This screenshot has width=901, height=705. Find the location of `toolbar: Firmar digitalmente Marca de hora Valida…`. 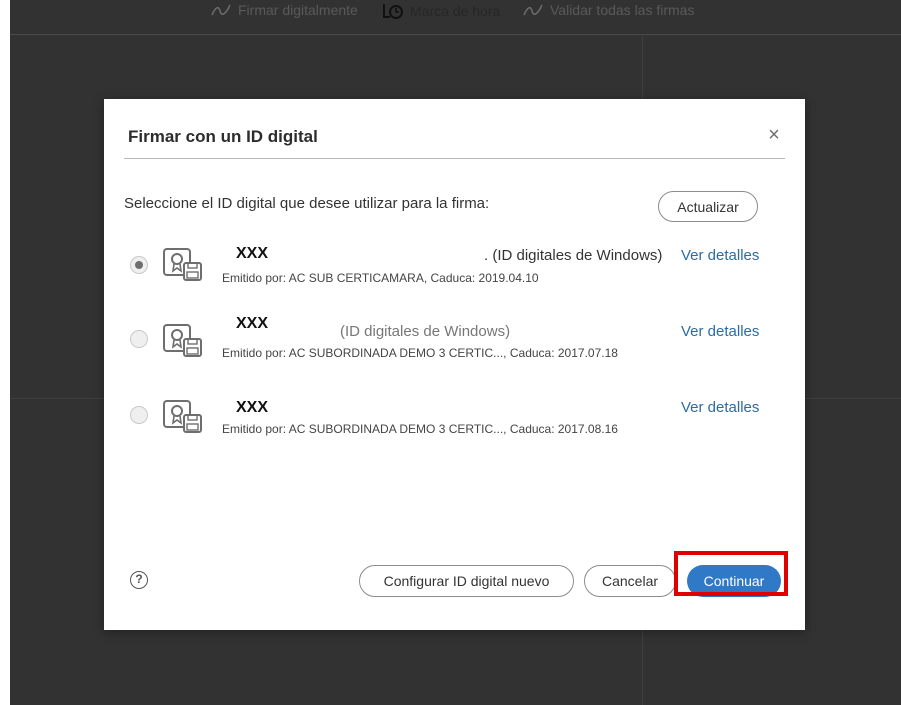

toolbar: Firmar digitalmente Marca de hora Valida… is located at coordinates (455, 17).